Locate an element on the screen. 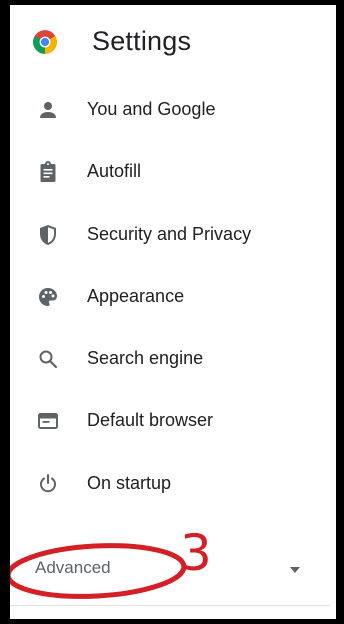 Image resolution: width=344 pixels, height=624 pixels. person-icon is located at coordinates (48, 110).